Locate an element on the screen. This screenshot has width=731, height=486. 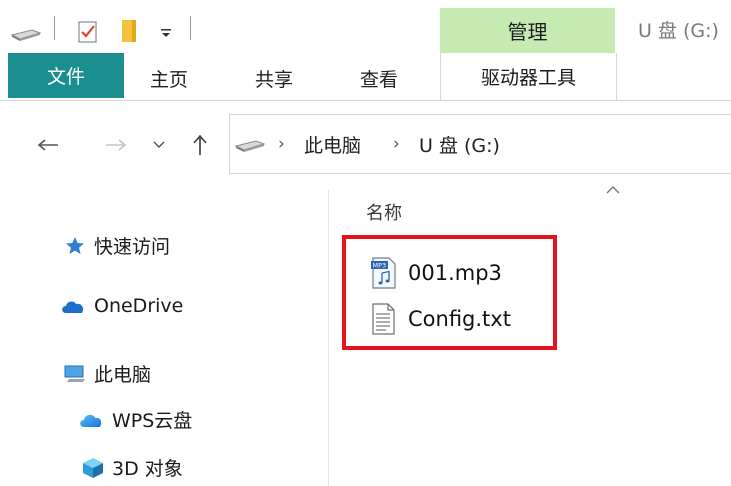
file-row: MP3 001.mp3 is located at coordinates (436, 273).